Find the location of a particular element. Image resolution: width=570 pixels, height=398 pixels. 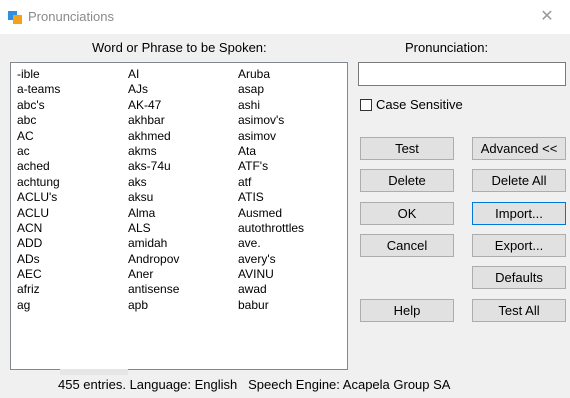

list-item: abc's is located at coordinates (38, 105).